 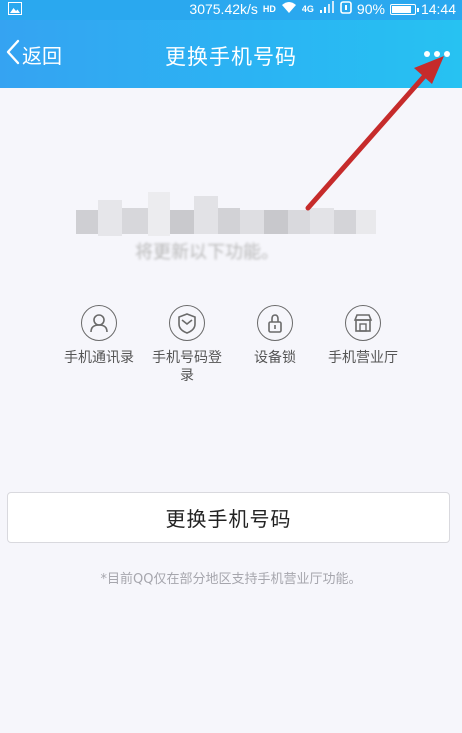 What do you see at coordinates (187, 323) in the screenshot?
I see `shield-icon` at bounding box center [187, 323].